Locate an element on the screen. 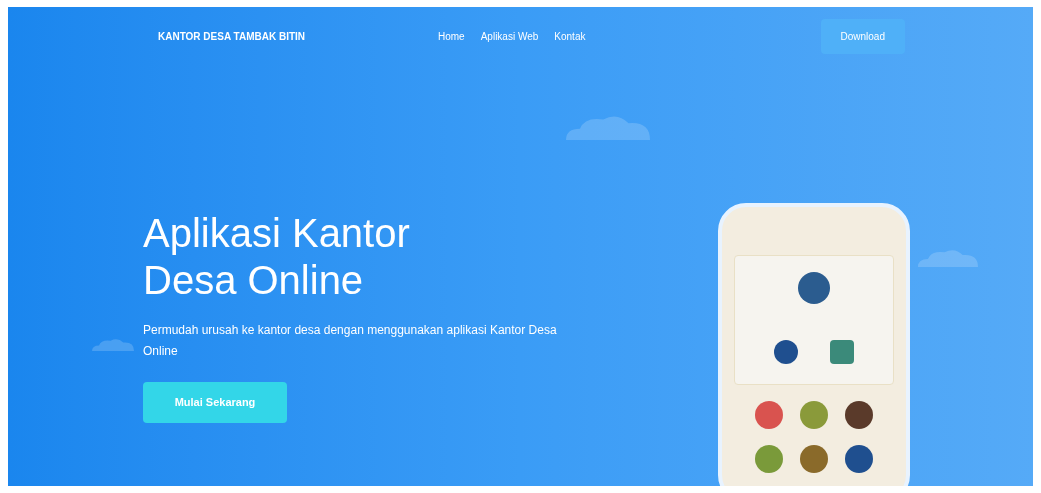  hero-subtitle: Permudah urusah ke kantor desa dengan menggunakan aplikasi Kantor Desa Online is located at coordinates (350, 341).